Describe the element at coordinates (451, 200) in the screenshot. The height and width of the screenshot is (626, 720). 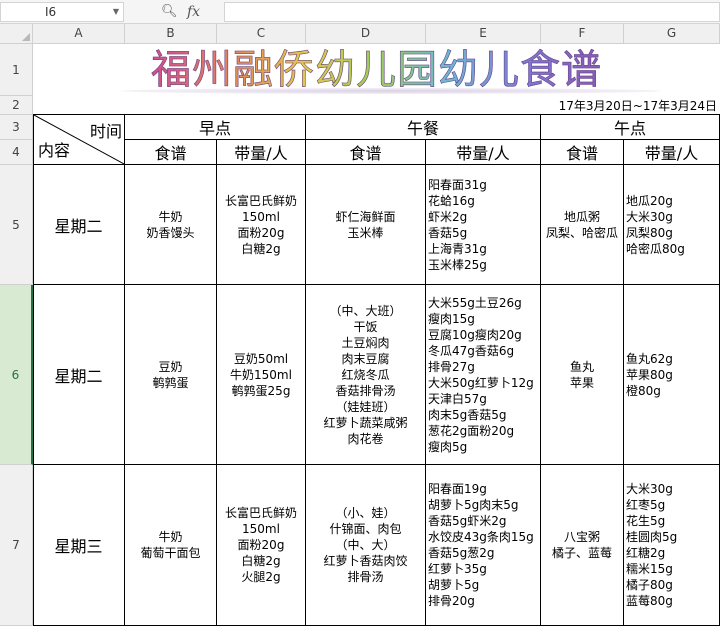
I see `cell-line: 花蛤16g` at that location.